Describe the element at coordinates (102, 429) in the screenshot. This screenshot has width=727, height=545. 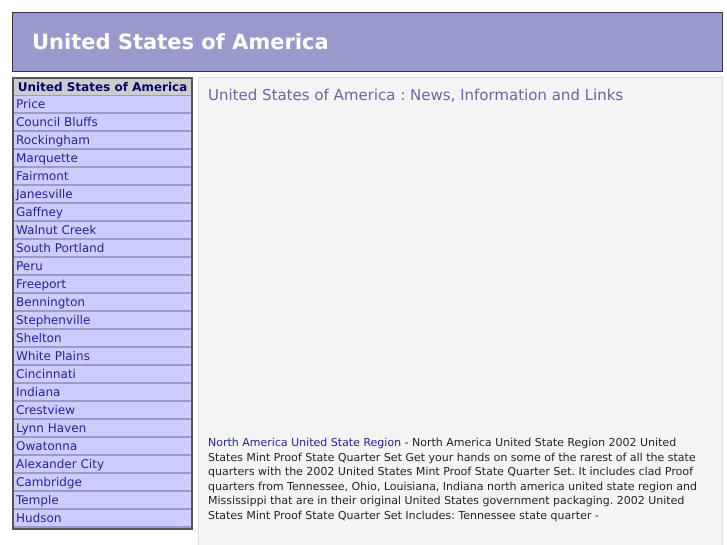
I see `sidebar-link: Lynn Haven` at that location.